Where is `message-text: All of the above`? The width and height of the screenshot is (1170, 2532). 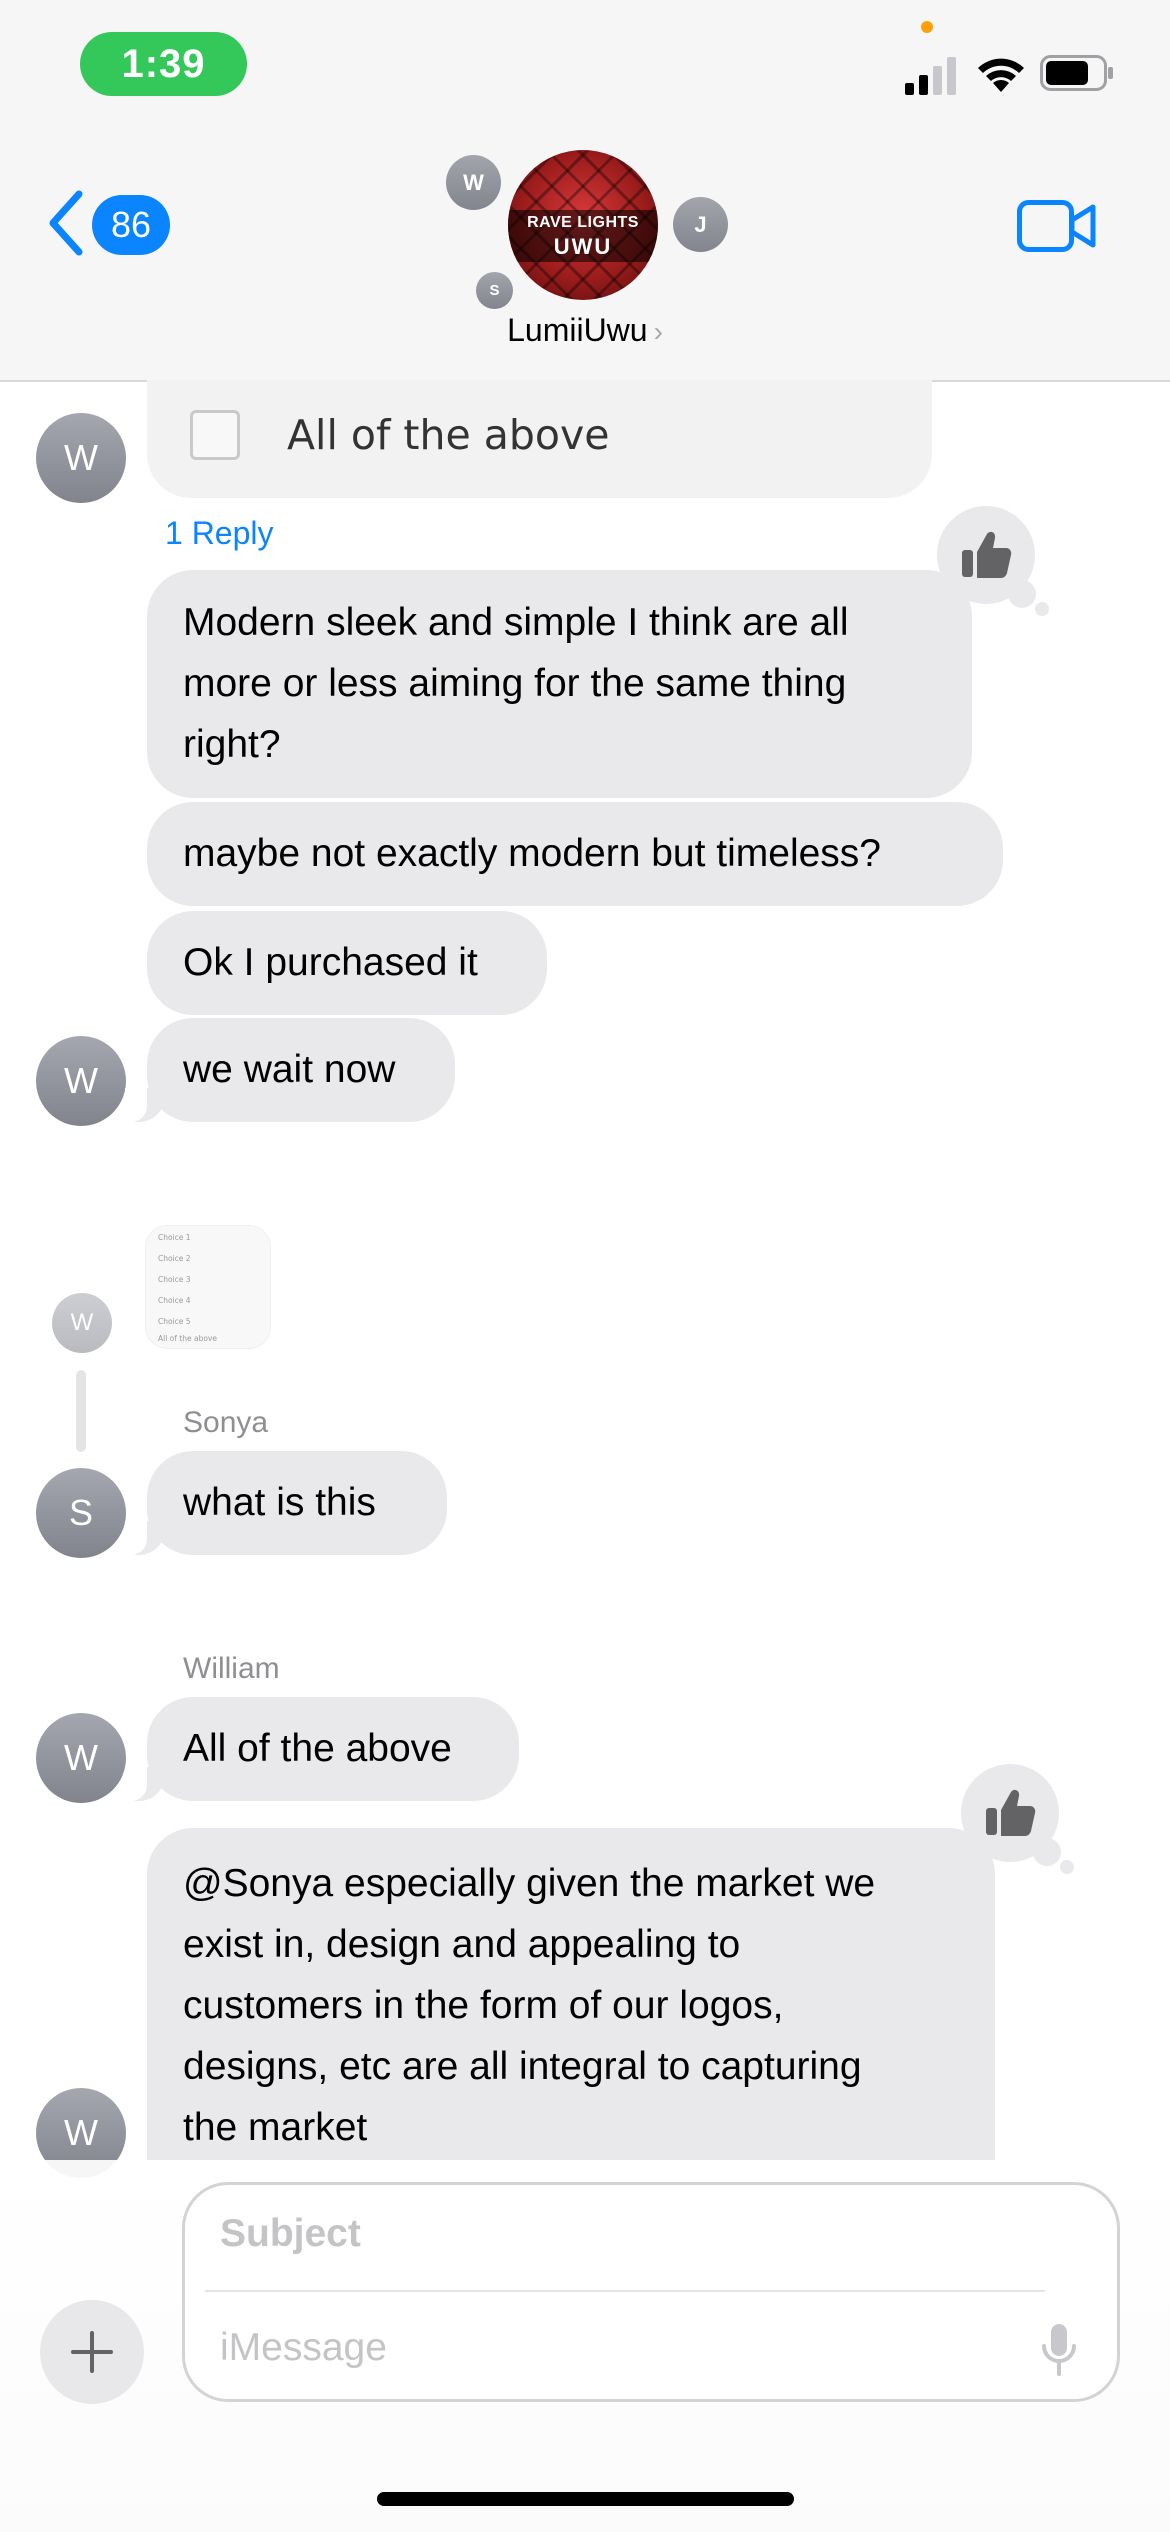
message-text: All of the above is located at coordinates (317, 1748).